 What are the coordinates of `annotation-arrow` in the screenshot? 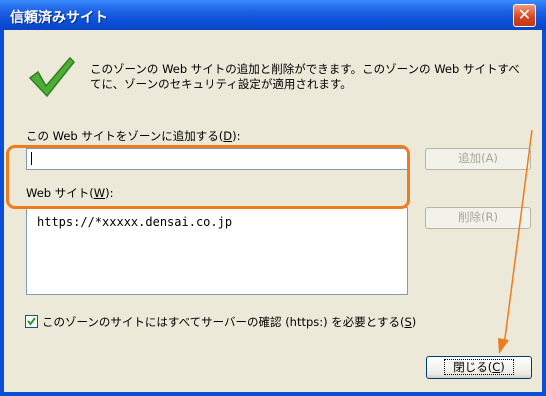 It's located at (515, 241).